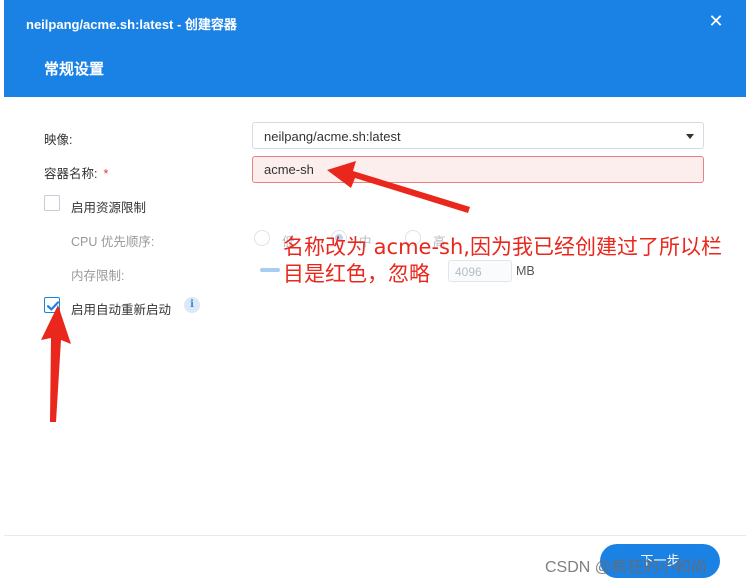 This screenshot has height=584, width=750. I want to click on dialog-title: neilpang/acme.sh:latest - 创建容器, so click(131, 24).